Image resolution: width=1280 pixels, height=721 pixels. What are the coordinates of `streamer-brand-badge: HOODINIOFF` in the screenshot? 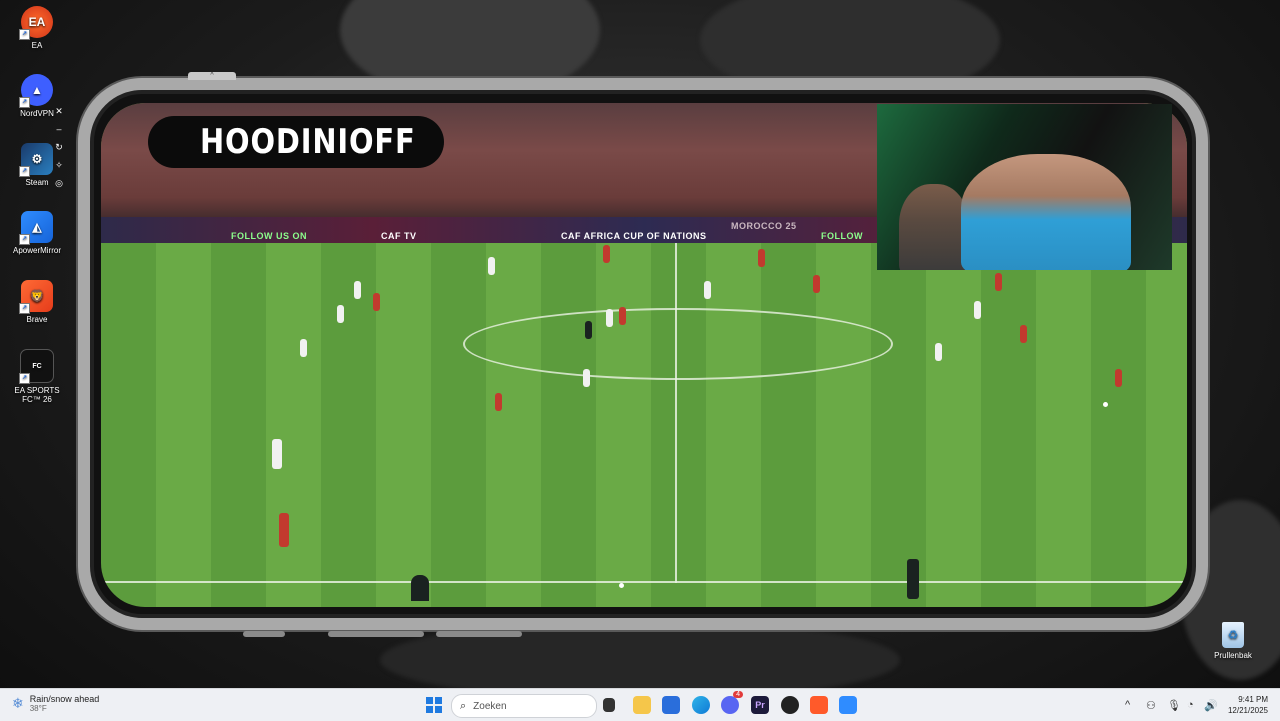 It's located at (296, 142).